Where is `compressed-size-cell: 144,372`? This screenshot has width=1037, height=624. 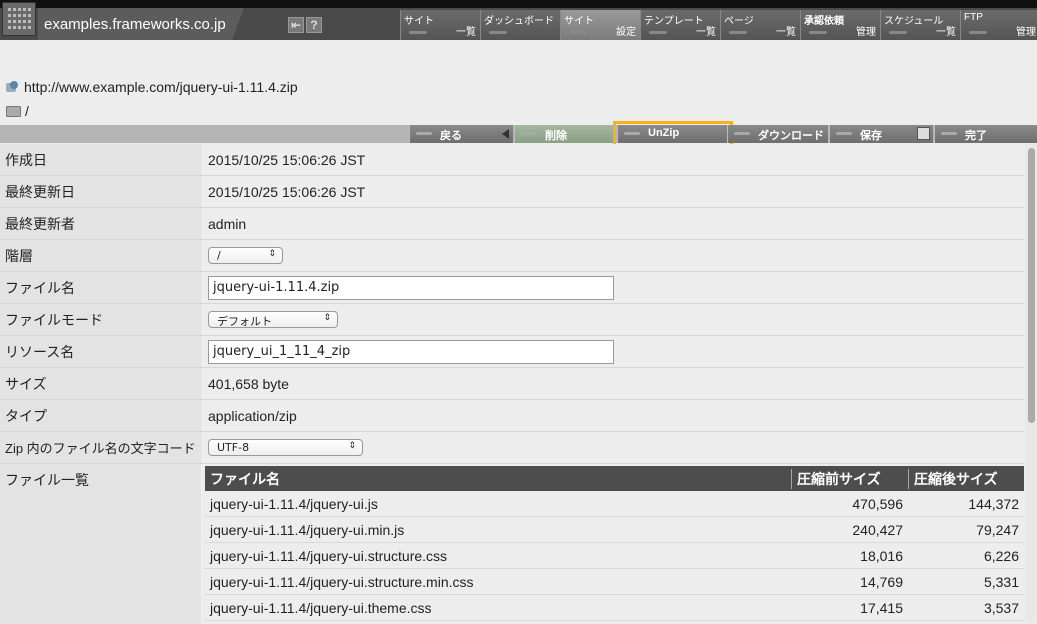
compressed-size-cell: 144,372 is located at coordinates (993, 503).